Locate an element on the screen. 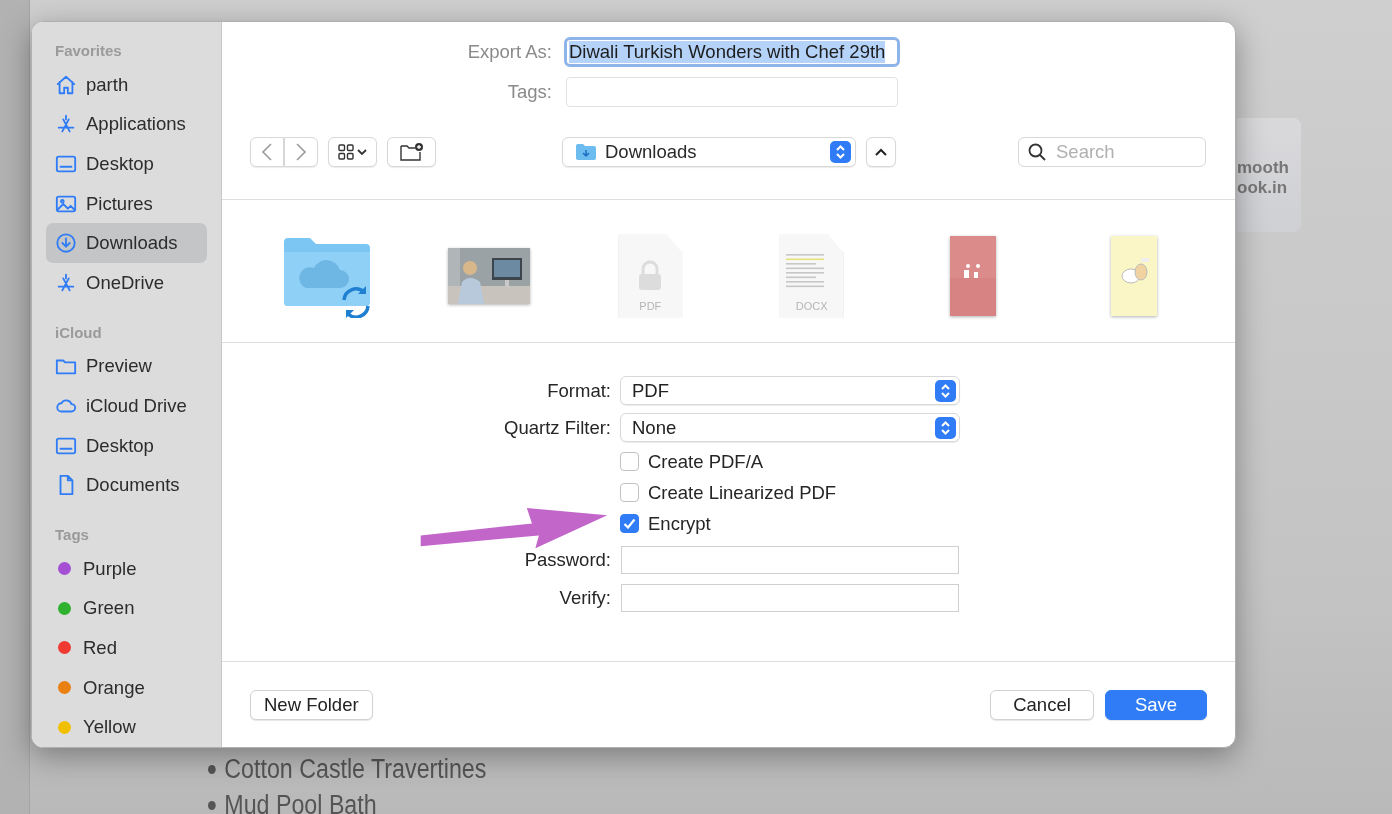 Image resolution: width=1392 pixels, height=814 pixels. location-popup: Downloads is located at coordinates (709, 152).